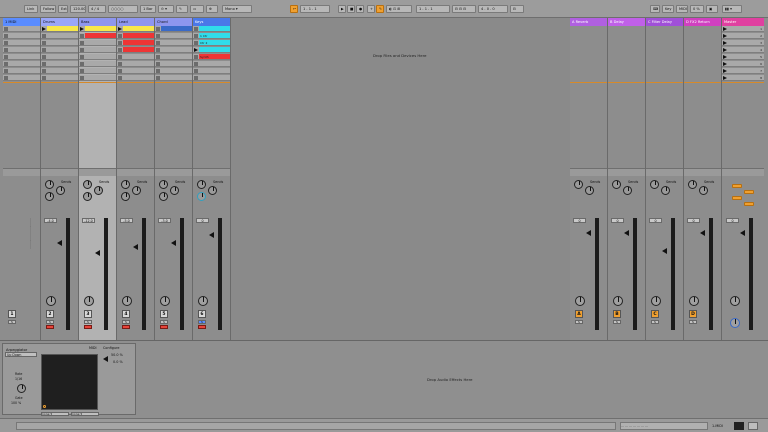 Image resolution: width=768 pixels, height=432 pixels. Describe the element at coordinates (743, 71) in the screenshot. I see `scene-launch: 7` at that location.